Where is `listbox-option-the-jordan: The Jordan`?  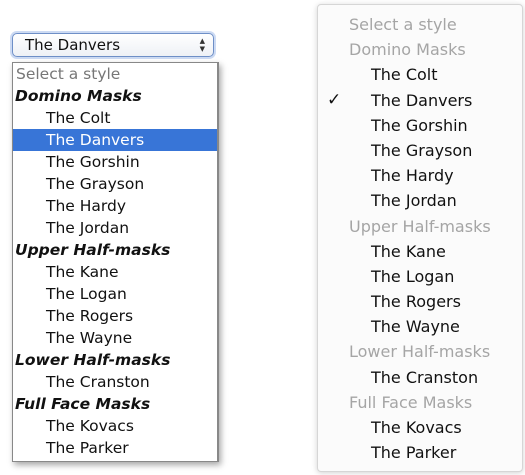 listbox-option-the-jordan: The Jordan is located at coordinates (115, 228).